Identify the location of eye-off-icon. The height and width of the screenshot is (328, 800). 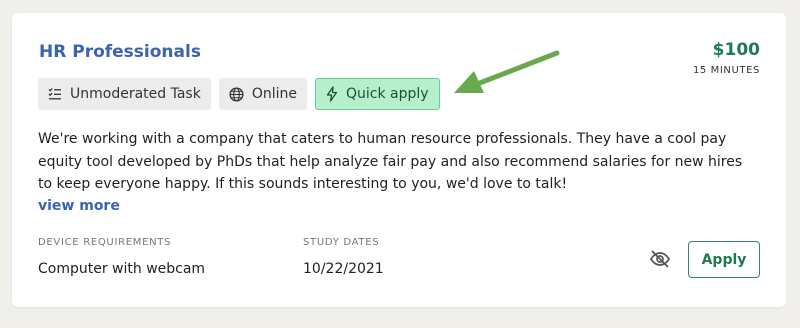
(660, 262).